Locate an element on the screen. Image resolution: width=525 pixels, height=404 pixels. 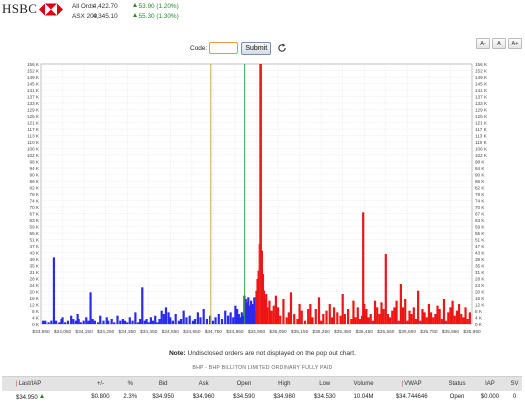
quote-header-col: % is located at coordinates (130, 383).